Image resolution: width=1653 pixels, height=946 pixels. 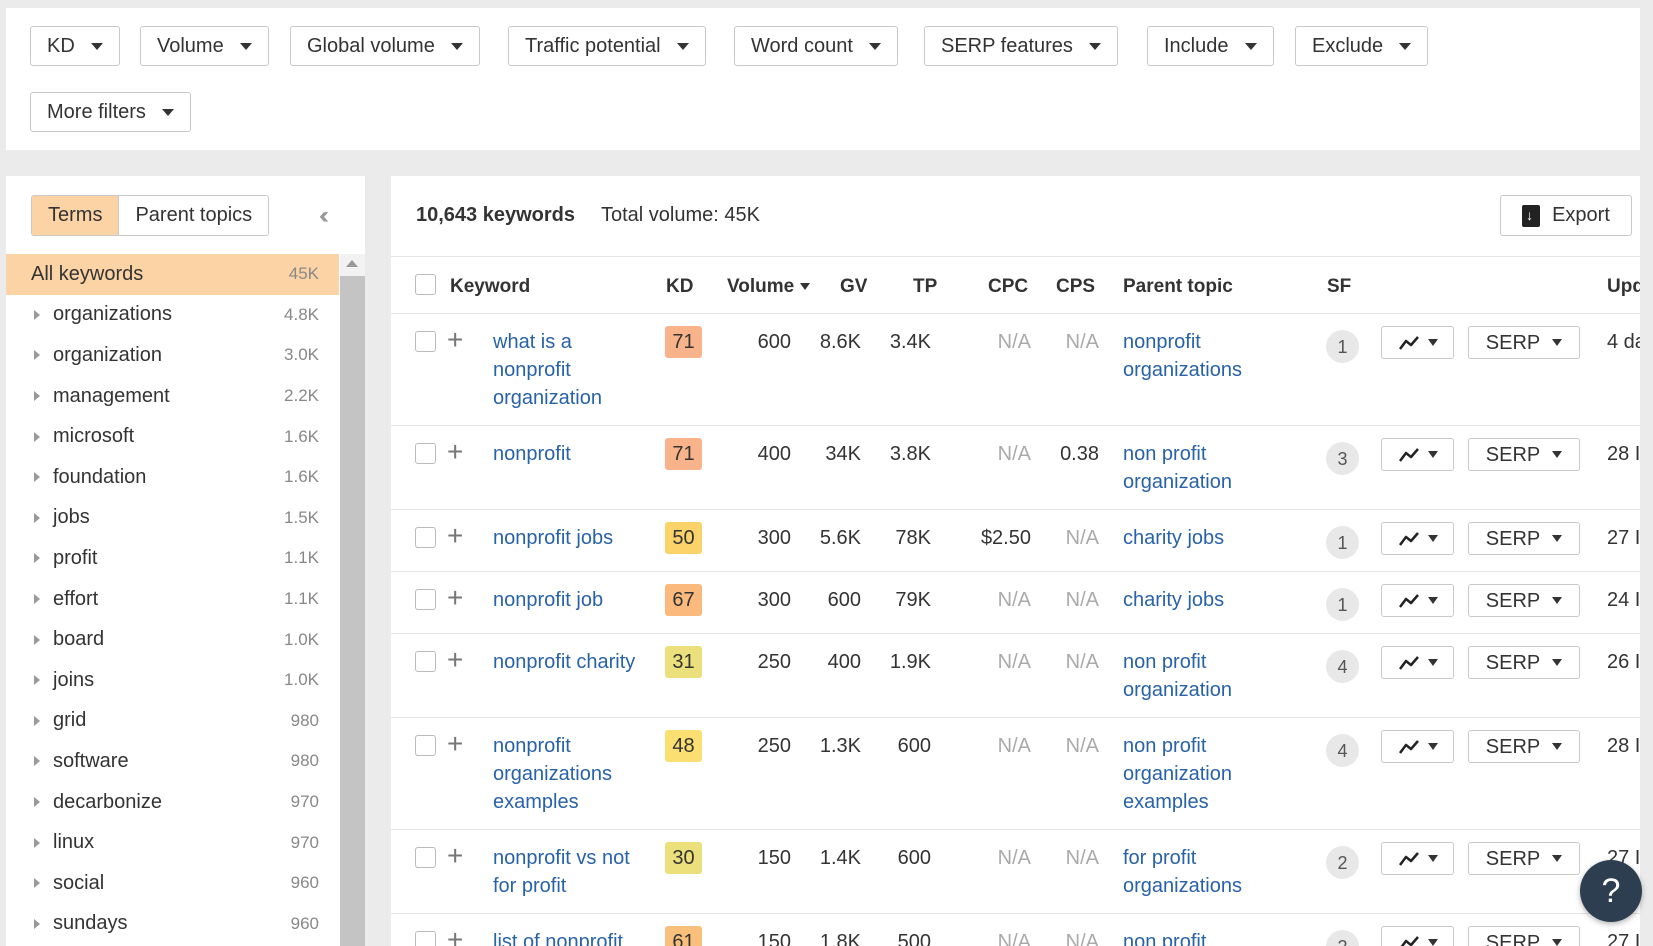 I want to click on filter-exclude-button: Exclude, so click(x=1362, y=46).